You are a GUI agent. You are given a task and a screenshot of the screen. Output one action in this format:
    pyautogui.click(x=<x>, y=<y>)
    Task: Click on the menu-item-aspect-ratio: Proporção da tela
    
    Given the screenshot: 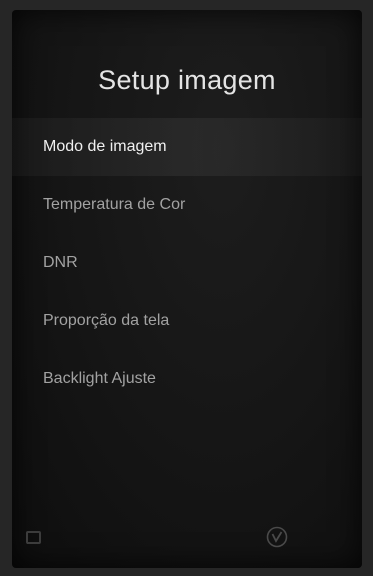 What is the action you would take?
    pyautogui.click(x=187, y=321)
    